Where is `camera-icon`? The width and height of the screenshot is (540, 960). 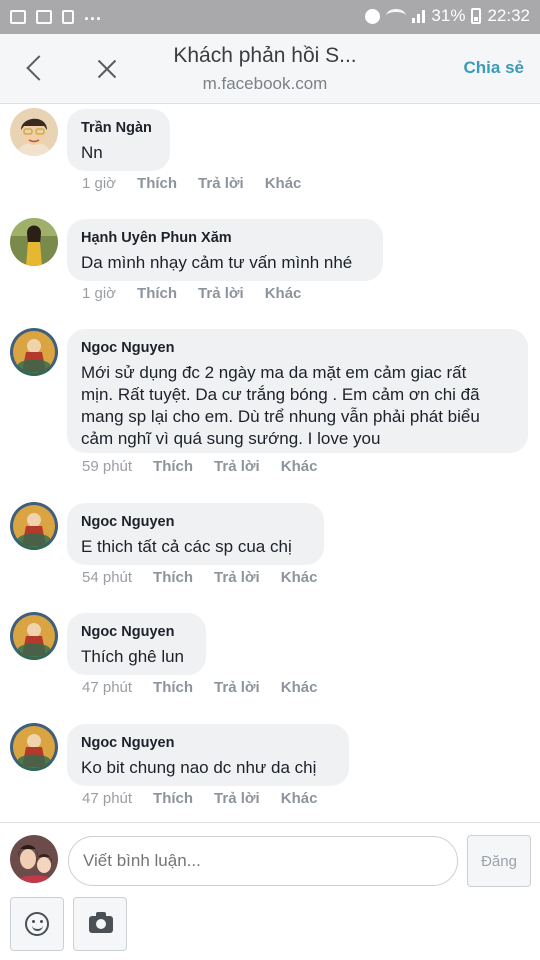
camera-icon is located at coordinates (101, 922).